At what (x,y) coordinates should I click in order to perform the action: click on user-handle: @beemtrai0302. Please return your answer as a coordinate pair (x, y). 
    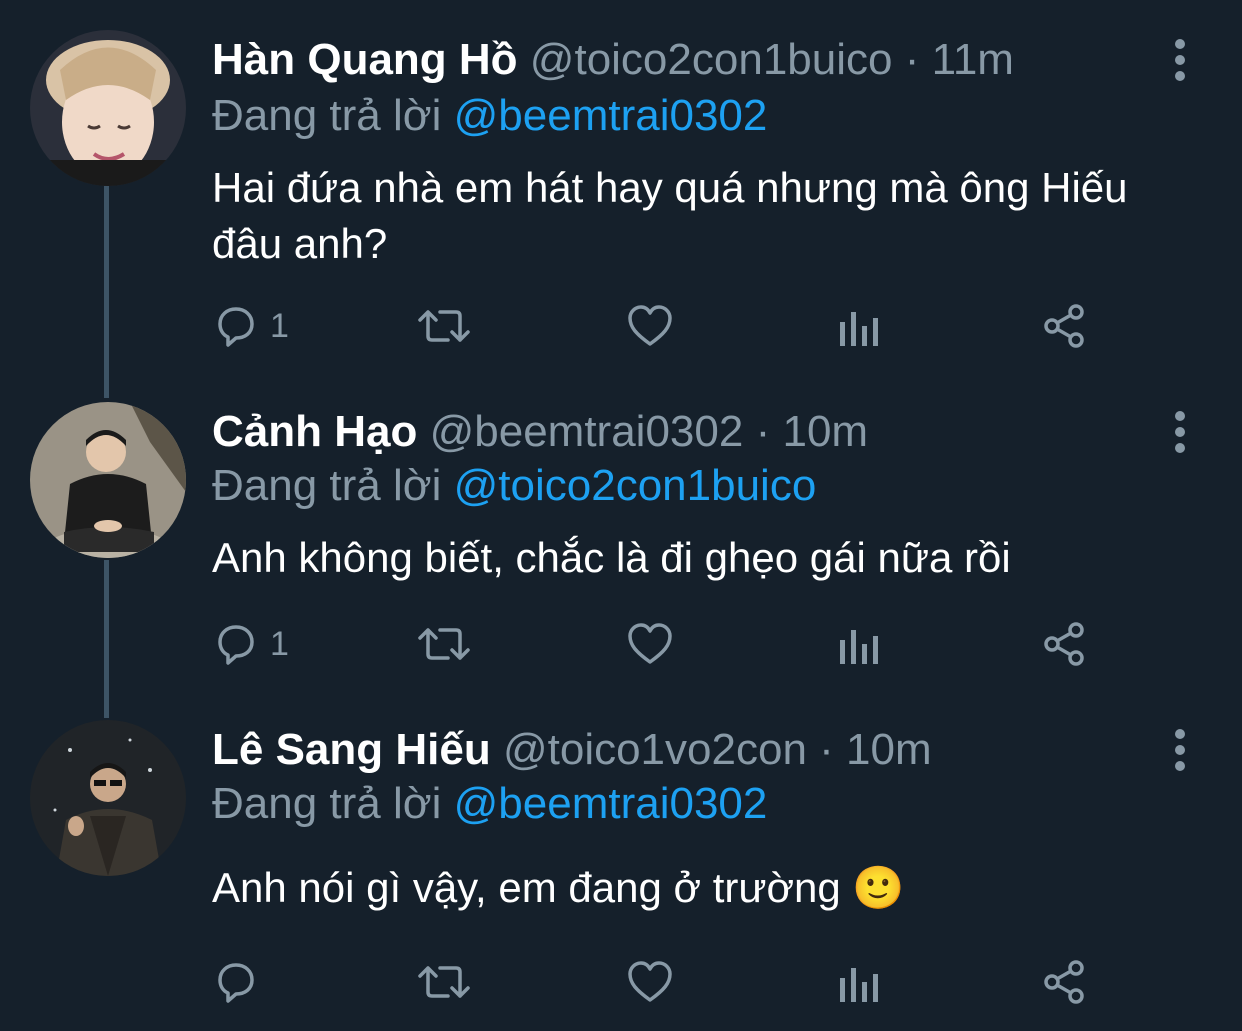
    Looking at the image, I should click on (587, 431).